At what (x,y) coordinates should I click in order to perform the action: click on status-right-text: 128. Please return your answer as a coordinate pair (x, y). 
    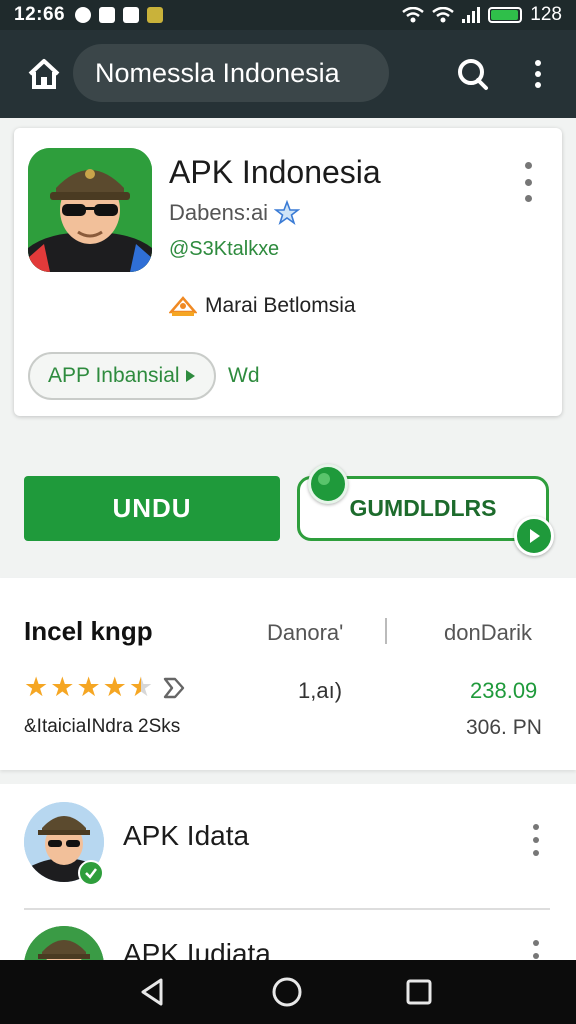
    Looking at the image, I should click on (546, 14).